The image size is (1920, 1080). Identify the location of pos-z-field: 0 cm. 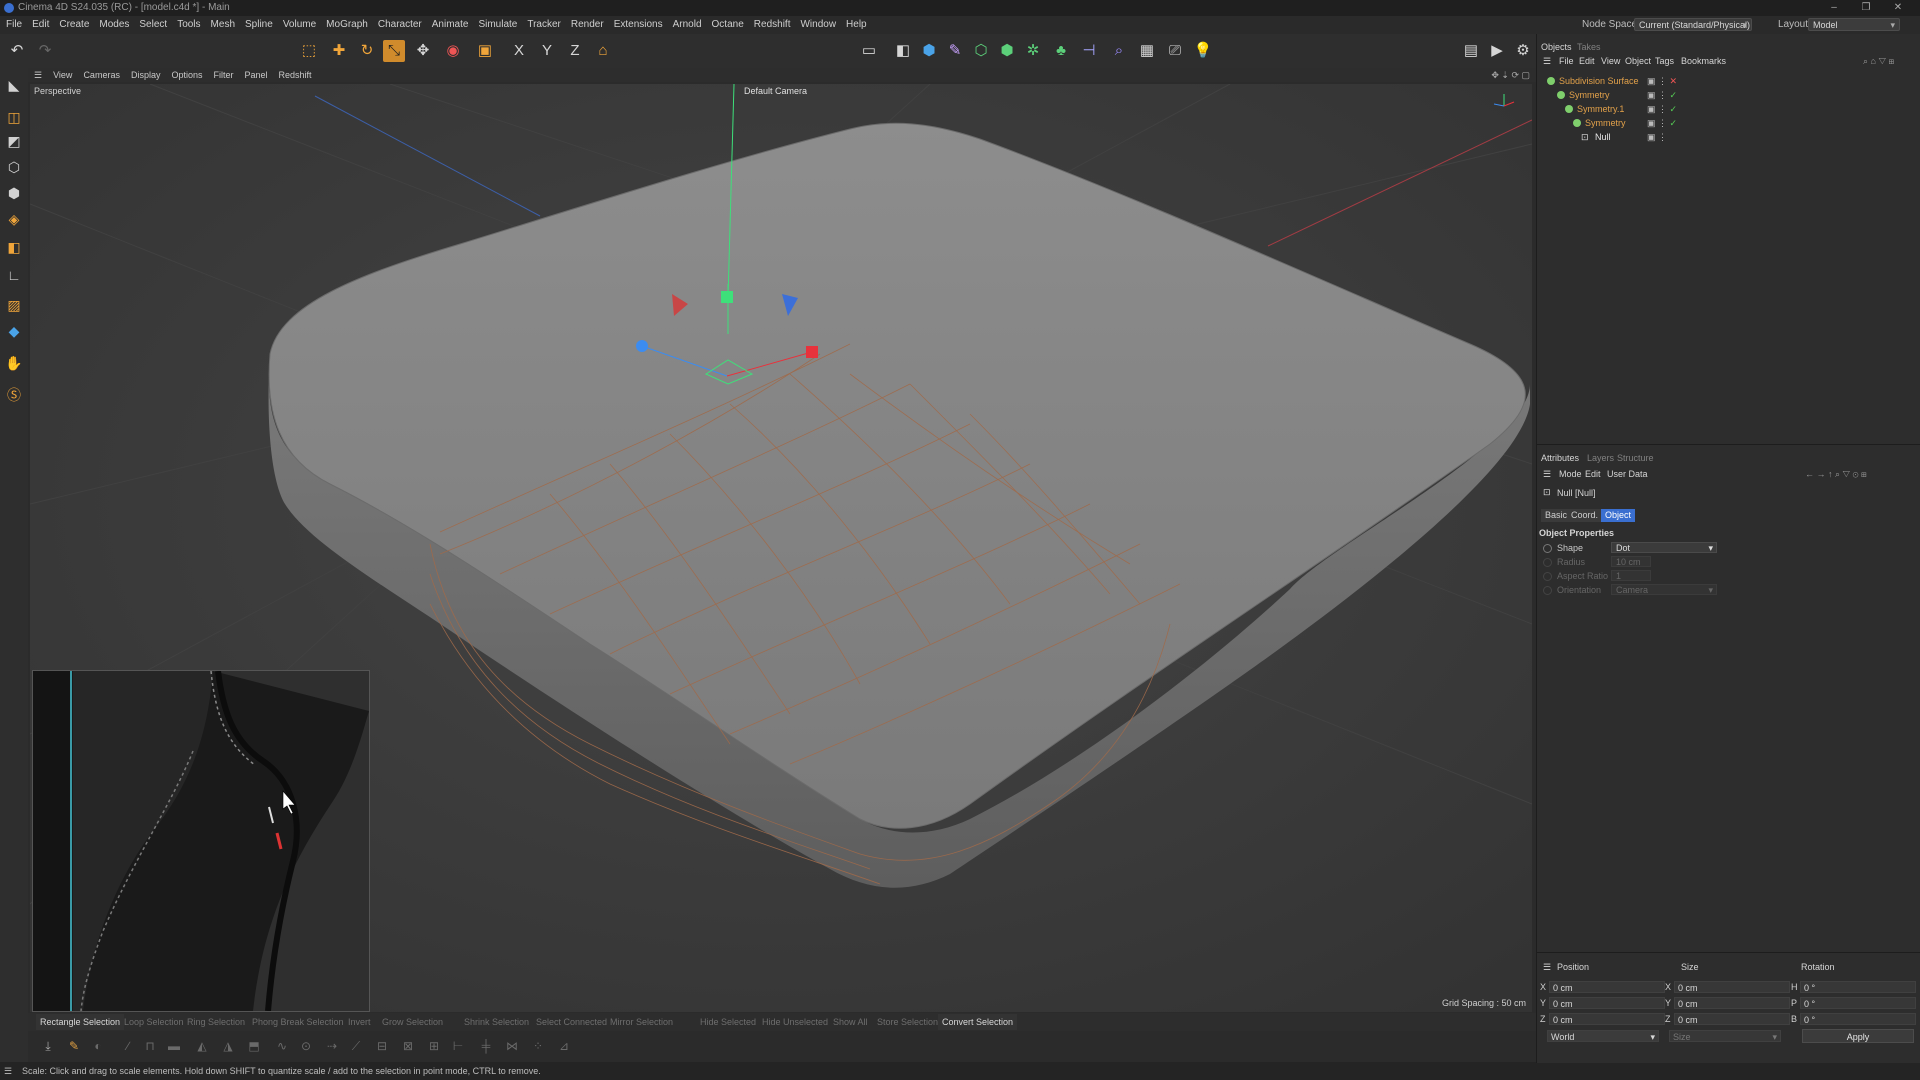
(1607, 1019).